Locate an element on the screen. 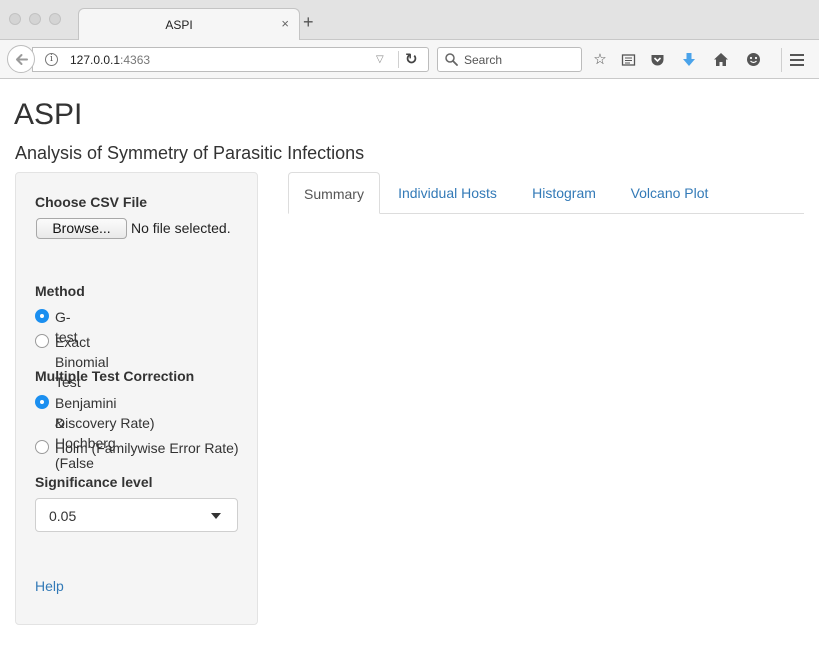 This screenshot has height=667, width=819. bookmark-star-icon: ☆ is located at coordinates (600, 60).